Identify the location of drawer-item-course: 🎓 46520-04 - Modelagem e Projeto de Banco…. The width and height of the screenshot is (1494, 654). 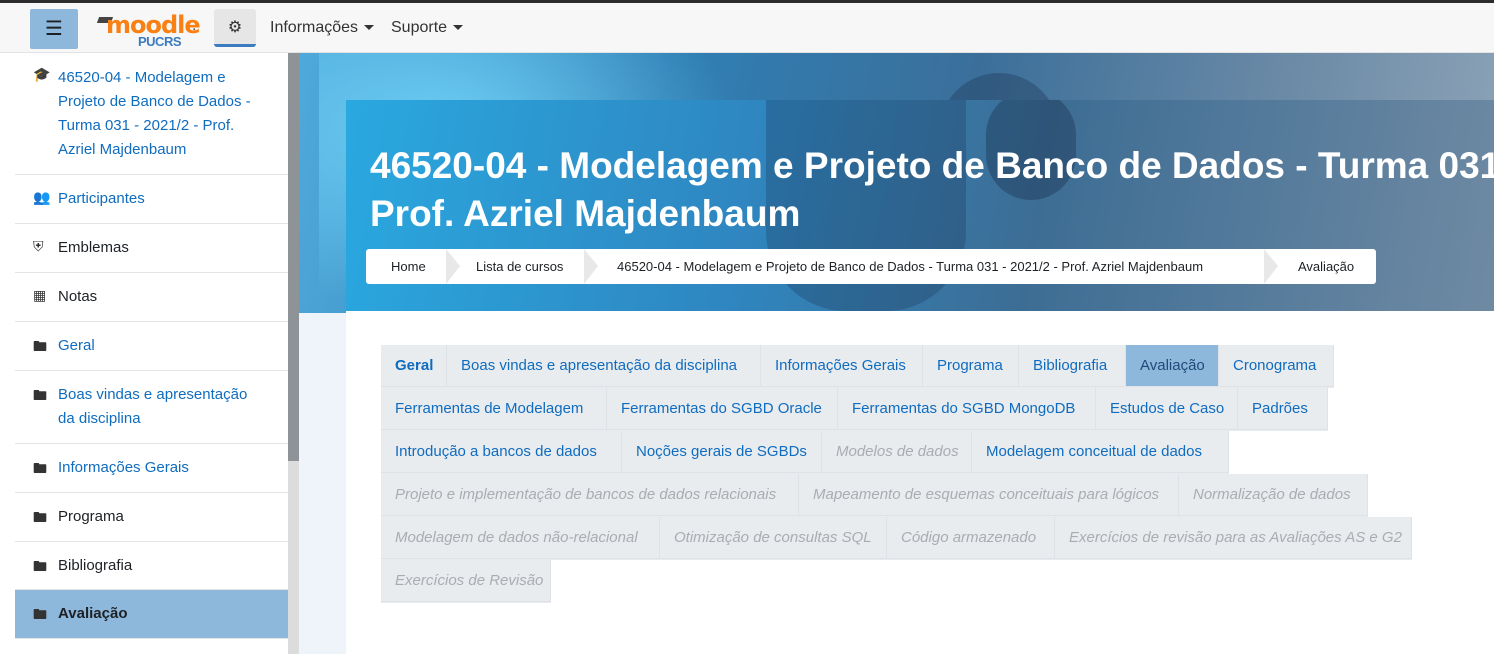
(151, 114).